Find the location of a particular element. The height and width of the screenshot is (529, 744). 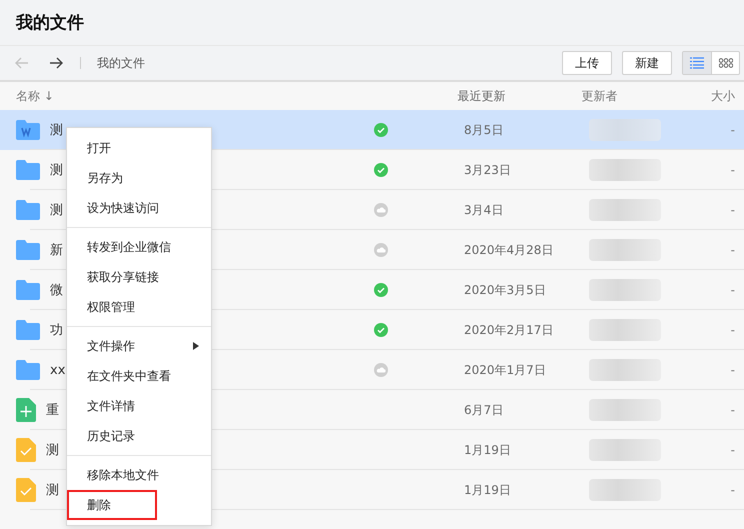

menu-item: 移除本地文件 is located at coordinates (139, 475).